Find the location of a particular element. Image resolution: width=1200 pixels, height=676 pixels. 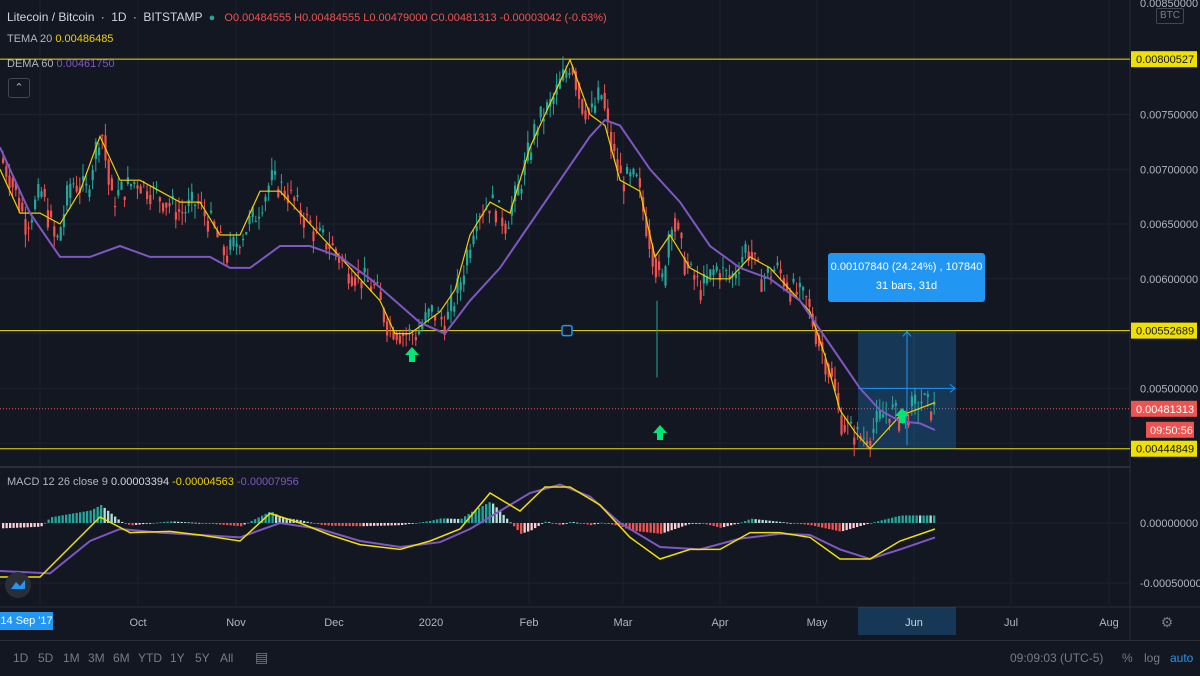

range-button-5y: 5Y is located at coordinates (202, 658).